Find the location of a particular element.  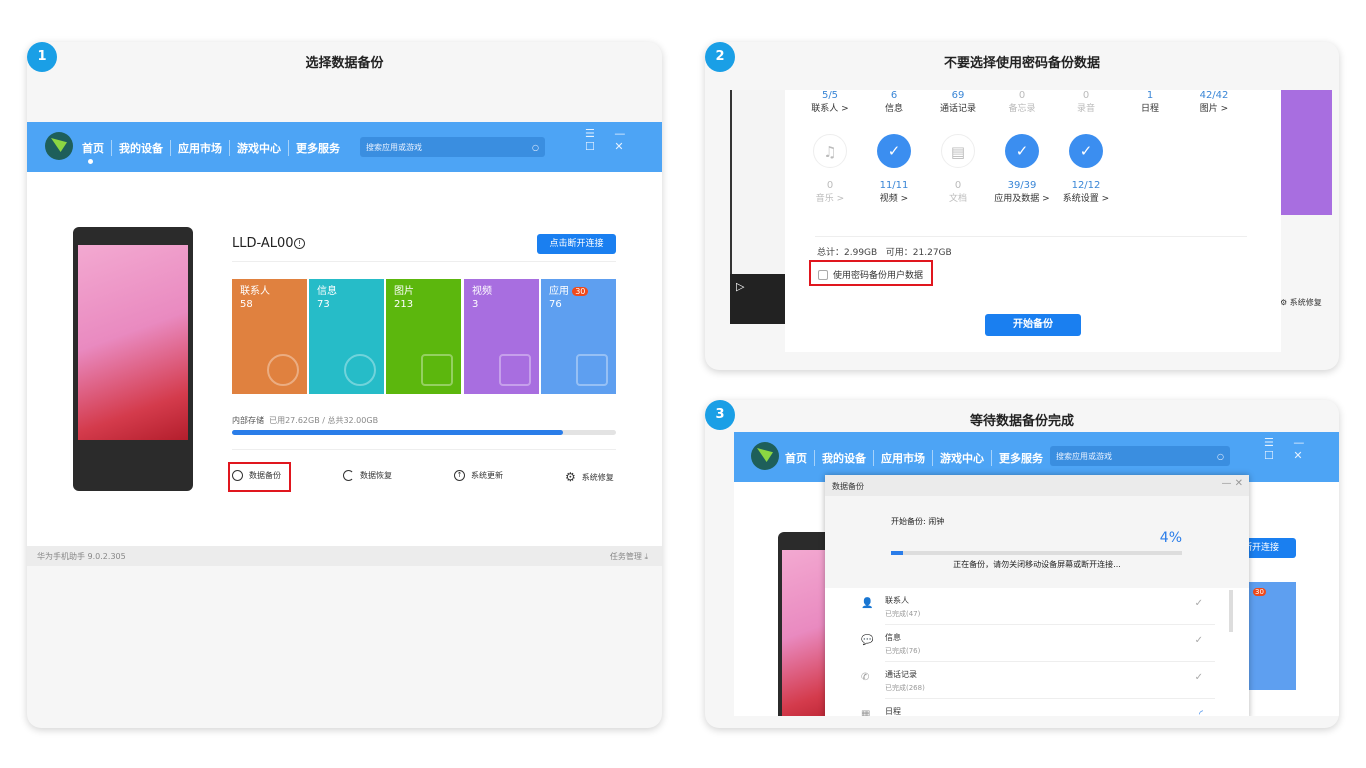

video-icon is located at coordinates (515, 370).